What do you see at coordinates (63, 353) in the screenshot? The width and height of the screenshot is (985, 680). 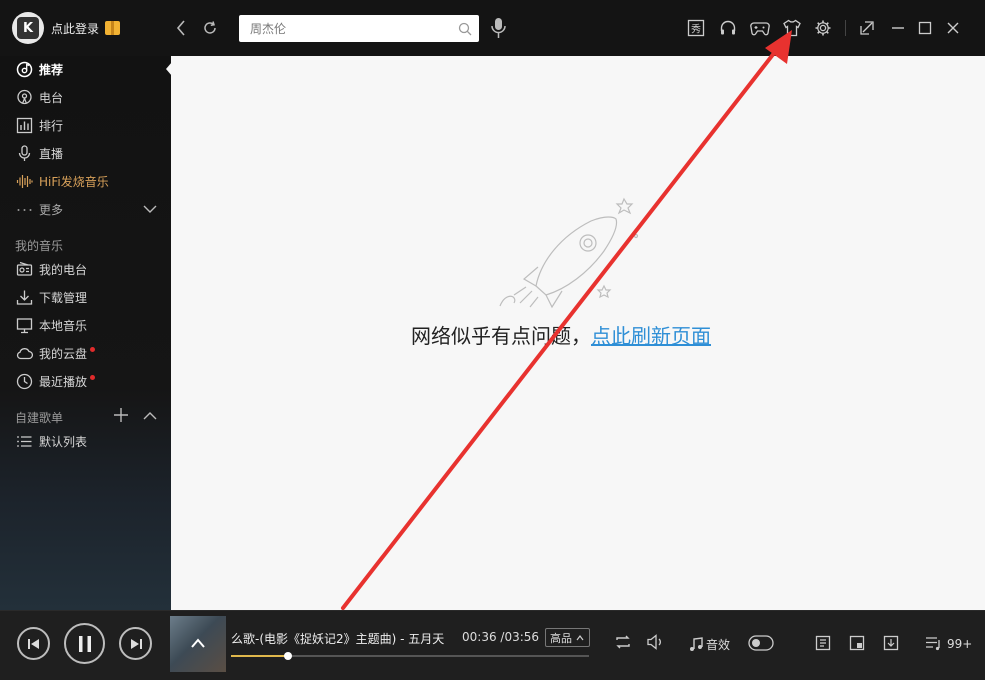 I see `sidebar-item-label: 我的云盘` at bounding box center [63, 353].